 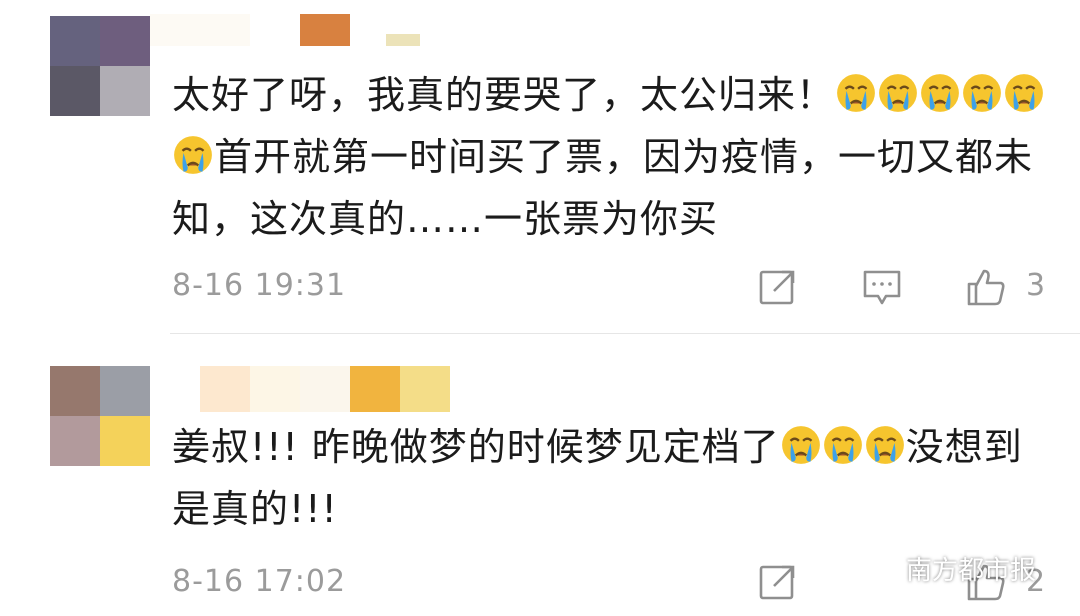 What do you see at coordinates (259, 285) in the screenshot?
I see `comment-time: 8-16 19:31` at bounding box center [259, 285].